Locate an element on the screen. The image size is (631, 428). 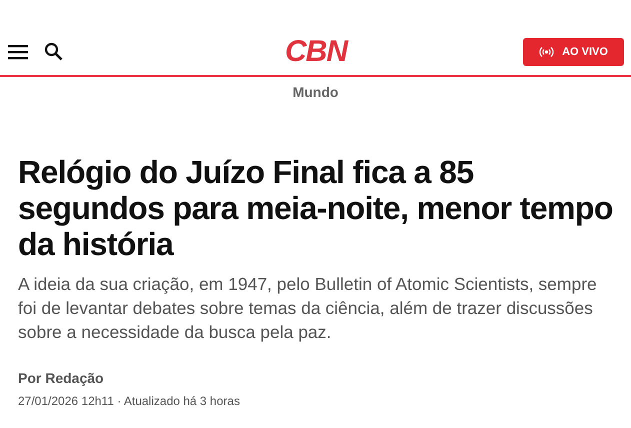
author-byline: Por Redação is located at coordinates (61, 378).